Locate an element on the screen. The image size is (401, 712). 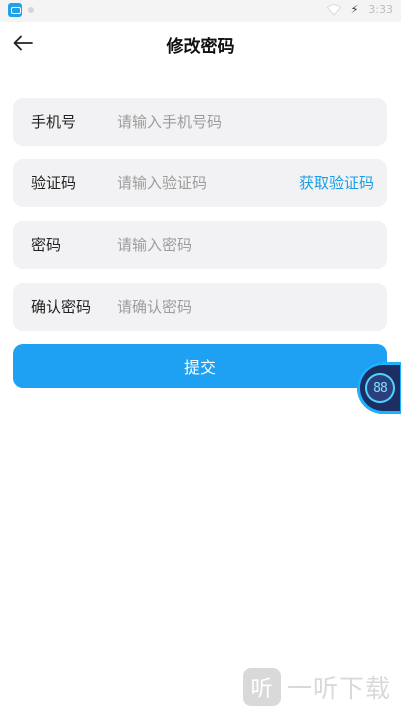
password-input is located at coordinates (202, 245).